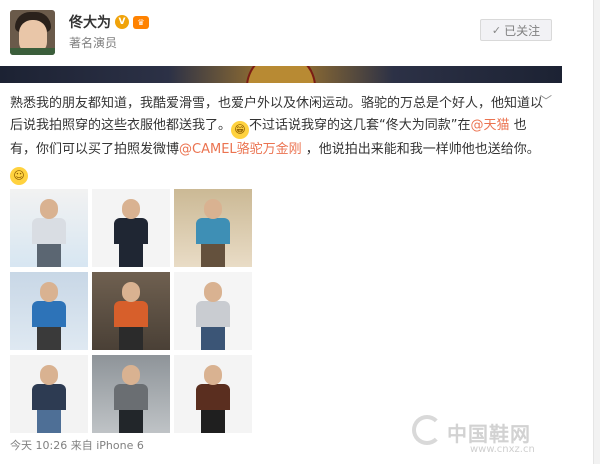 The image size is (600, 464). Describe the element at coordinates (32, 51) in the screenshot. I see `avatar-shirt` at that location.